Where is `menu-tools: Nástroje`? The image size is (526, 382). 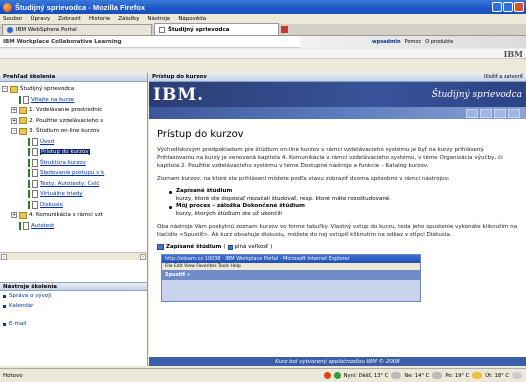
menu-tools: Nástroje is located at coordinates (158, 19).